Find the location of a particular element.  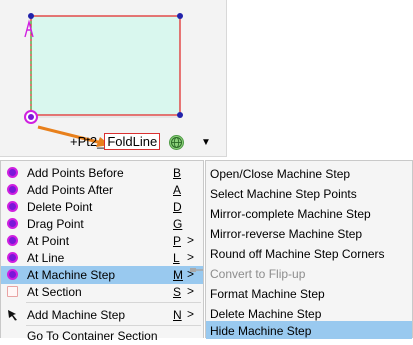

selected-point-center is located at coordinates (31, 117).